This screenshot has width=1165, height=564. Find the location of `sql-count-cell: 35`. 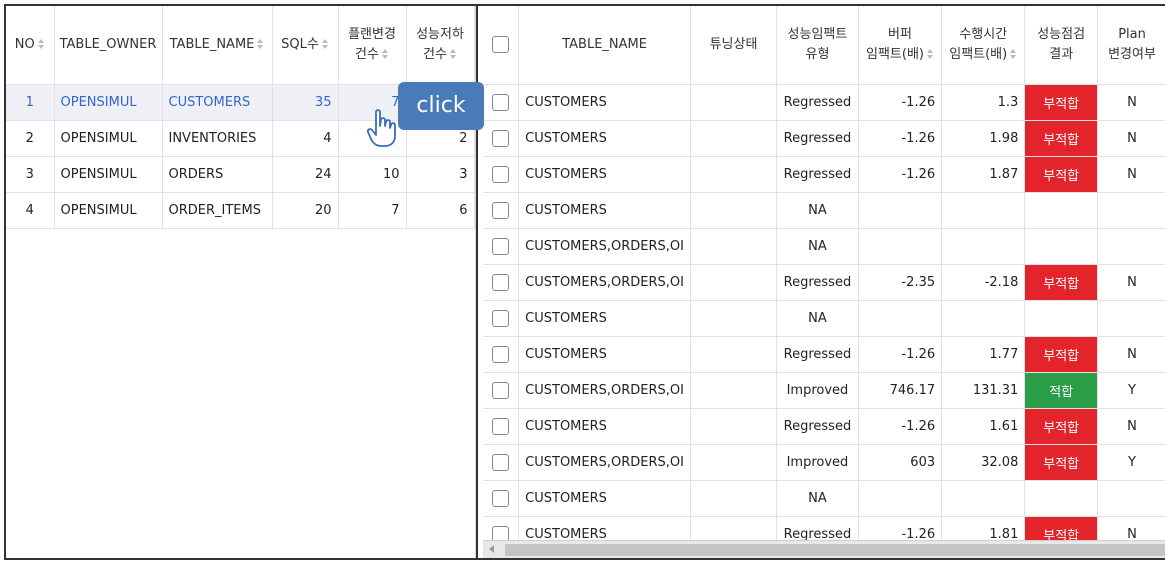

sql-count-cell: 35 is located at coordinates (305, 102).